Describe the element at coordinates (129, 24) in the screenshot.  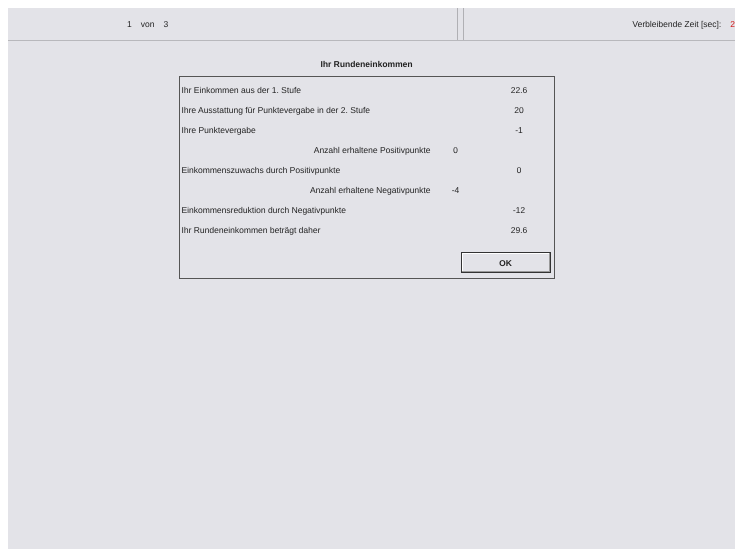
I see `round-number: 1` at that location.